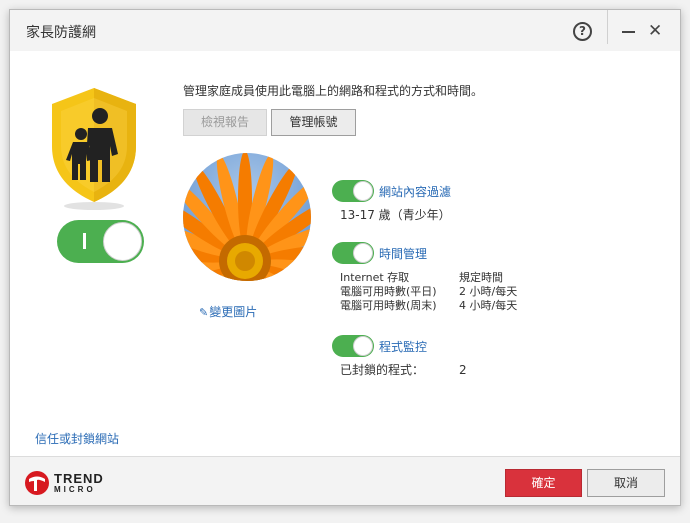 The width and height of the screenshot is (690, 523). What do you see at coordinates (345, 480) in the screenshot?
I see `footer-bar: TREND MICRO 確定 取消` at bounding box center [345, 480].